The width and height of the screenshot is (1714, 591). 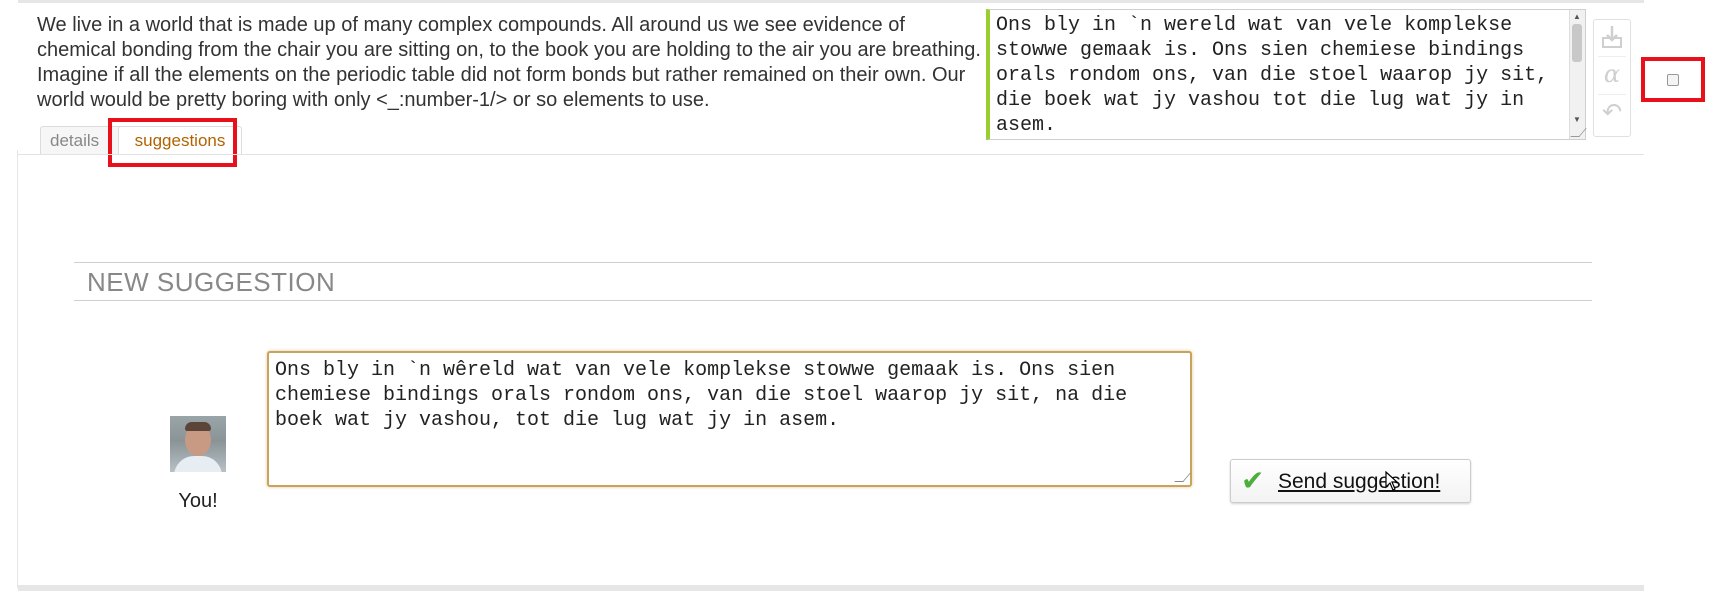 What do you see at coordinates (172, 142) in the screenshot?
I see `suggestions-tab-highlight` at bounding box center [172, 142].